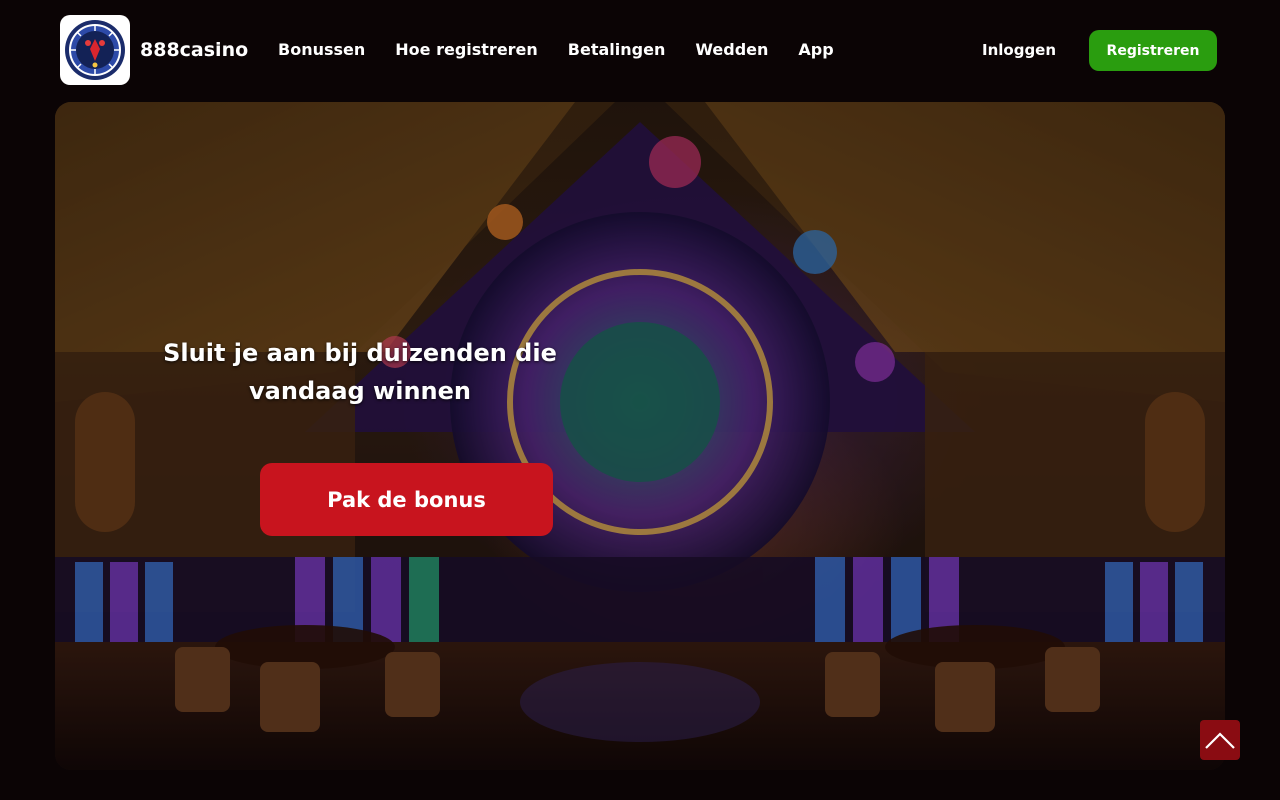  I want to click on chevron-up-icon, so click(1220, 740).